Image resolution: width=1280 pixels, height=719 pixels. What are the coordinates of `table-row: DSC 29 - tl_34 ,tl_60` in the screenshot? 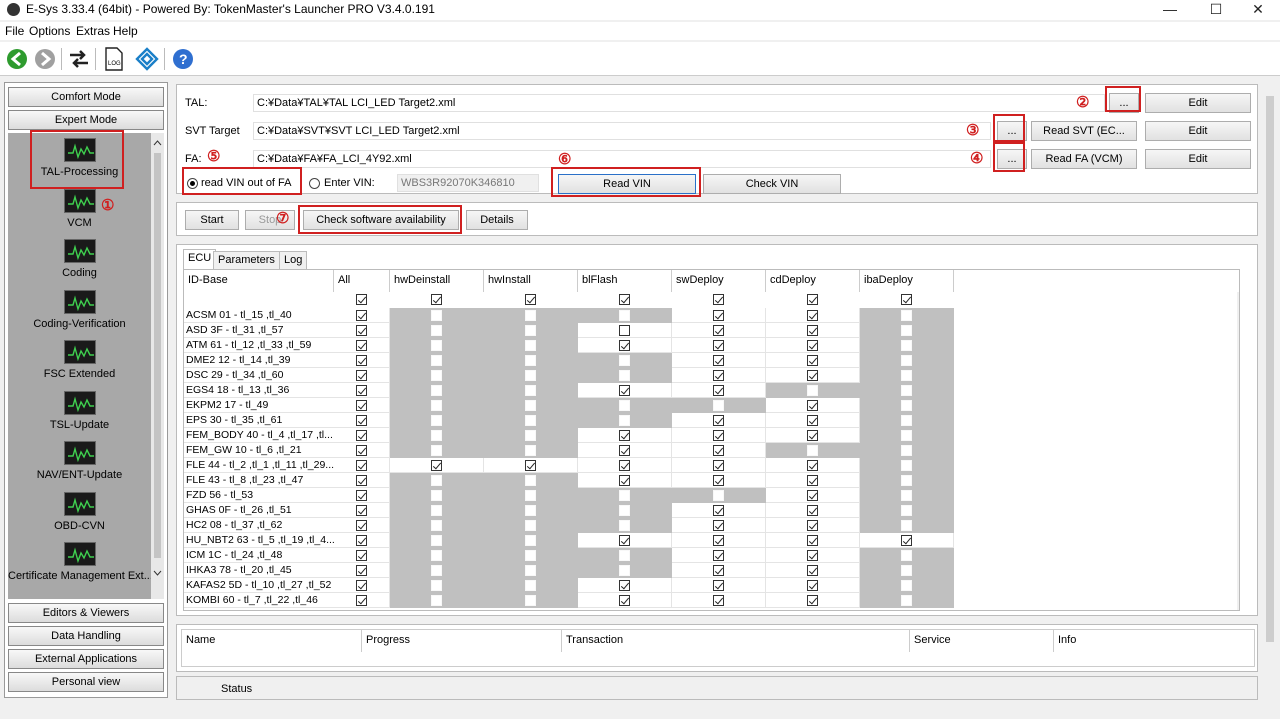 It's located at (569, 375).